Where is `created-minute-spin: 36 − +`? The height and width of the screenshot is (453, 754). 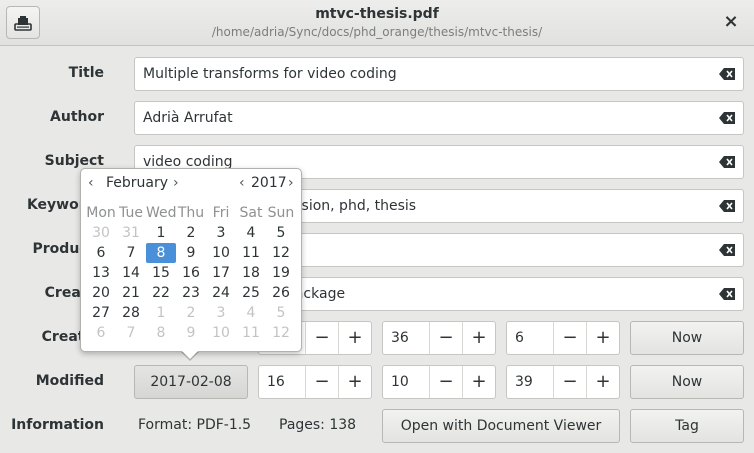 created-minute-spin: 36 − + is located at coordinates (439, 338).